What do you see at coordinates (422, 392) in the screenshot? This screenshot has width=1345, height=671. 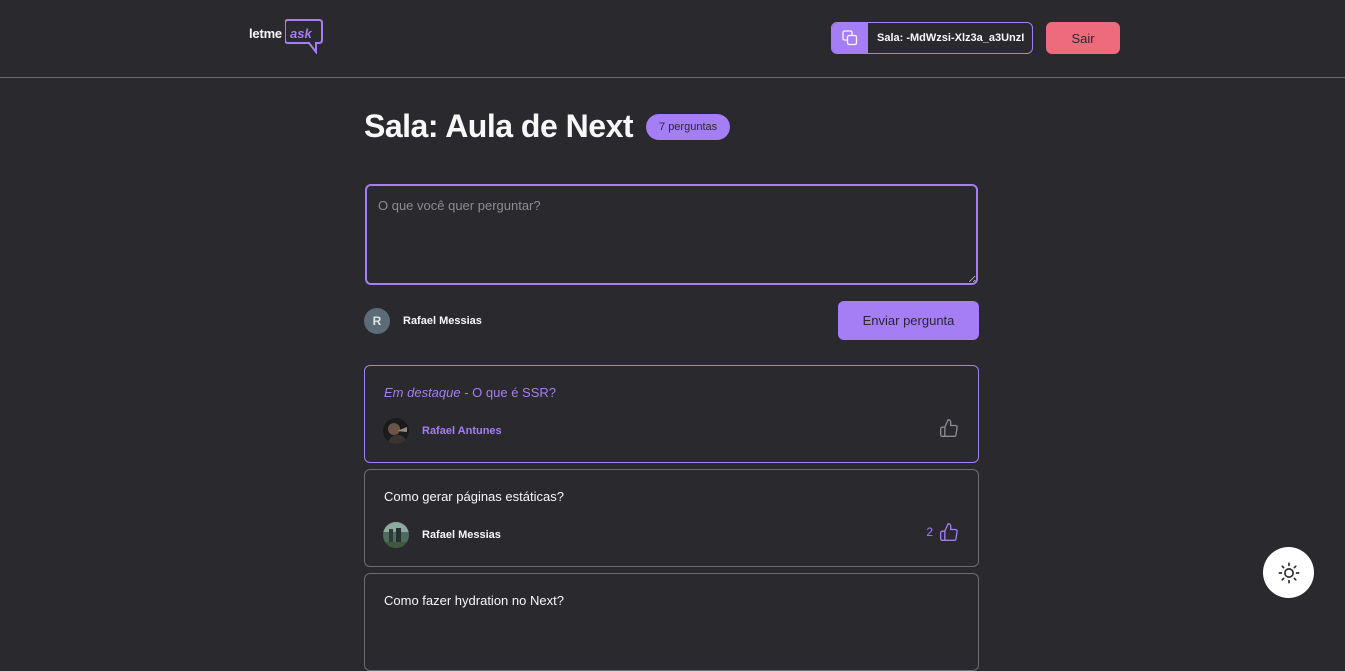 I see `highlight-label: Em destaque` at bounding box center [422, 392].